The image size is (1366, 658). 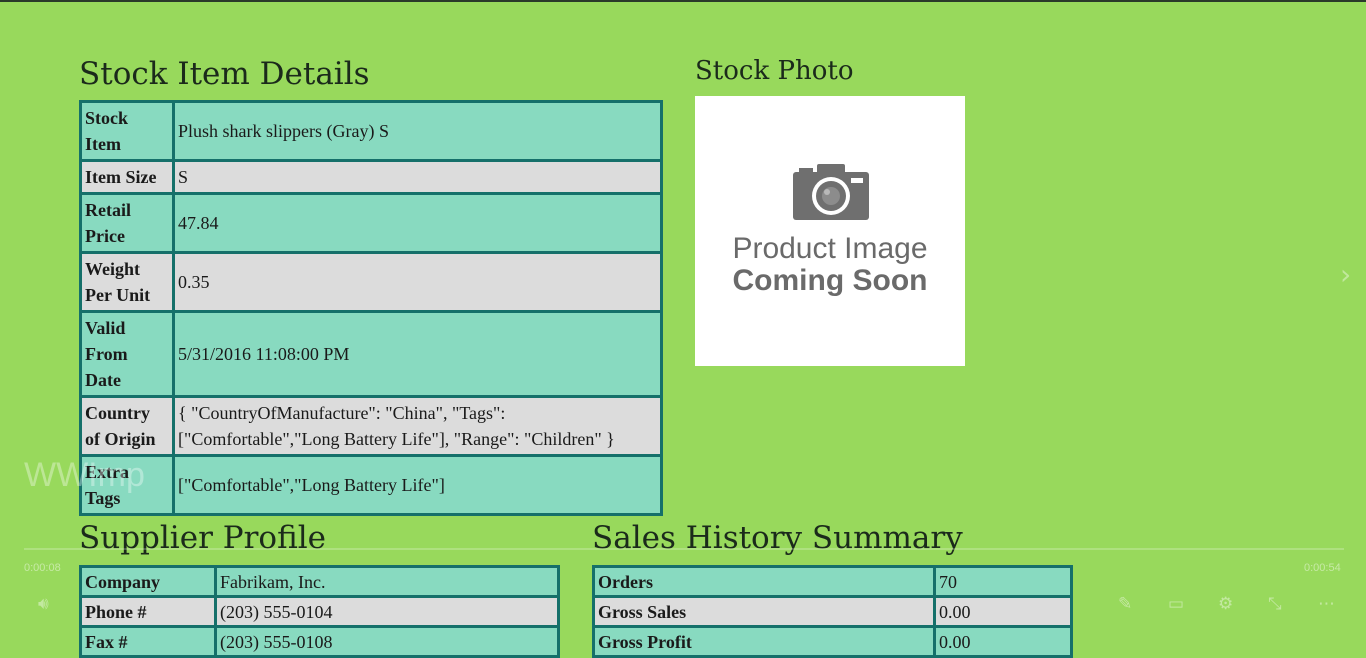 What do you see at coordinates (764, 611) in the screenshot?
I see `row-label: Gross Sales` at bounding box center [764, 611].